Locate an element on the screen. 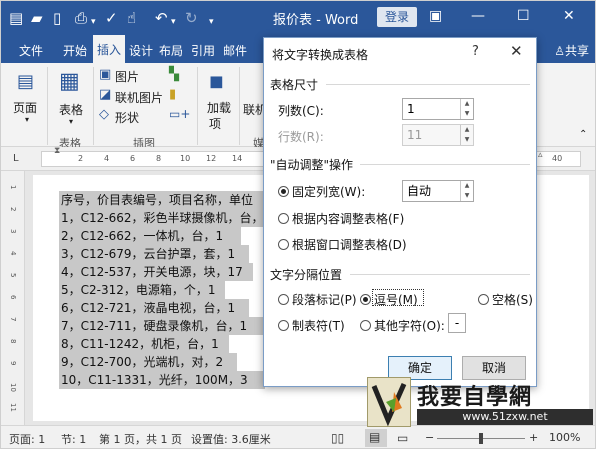  ribbon-display-options-icon: ▣ is located at coordinates (435, 16).